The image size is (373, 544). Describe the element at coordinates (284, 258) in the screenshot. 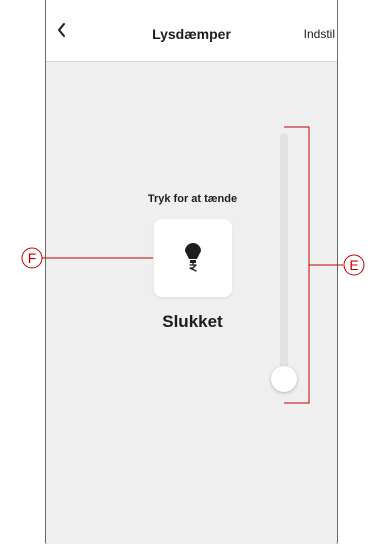

I see `brightness-slider-track` at that location.